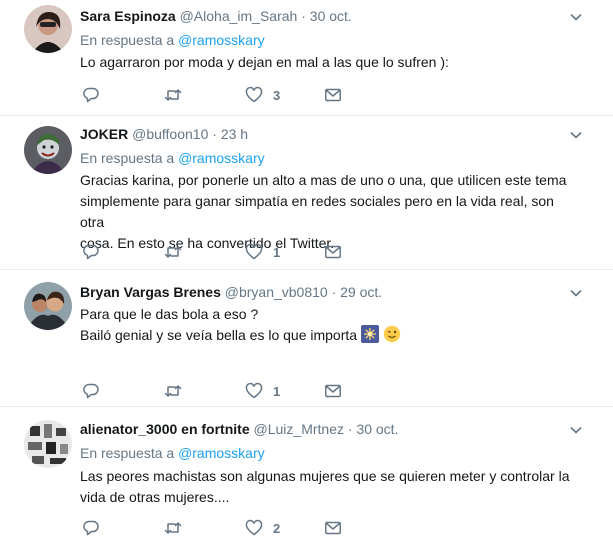 The width and height of the screenshot is (613, 543). Describe the element at coordinates (230, 528) in the screenshot. I see `tweet-actions: 2` at that location.